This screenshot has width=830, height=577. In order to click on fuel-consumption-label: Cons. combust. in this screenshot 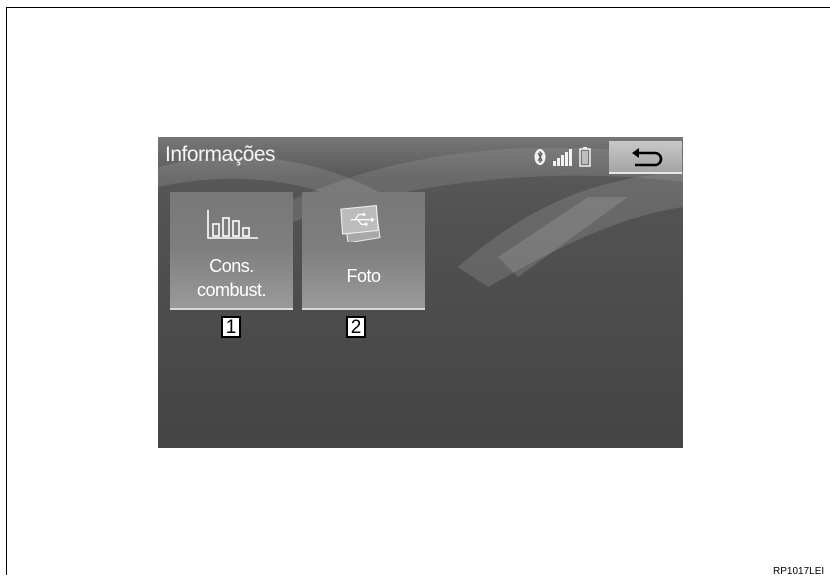, I will do `click(231, 278)`.